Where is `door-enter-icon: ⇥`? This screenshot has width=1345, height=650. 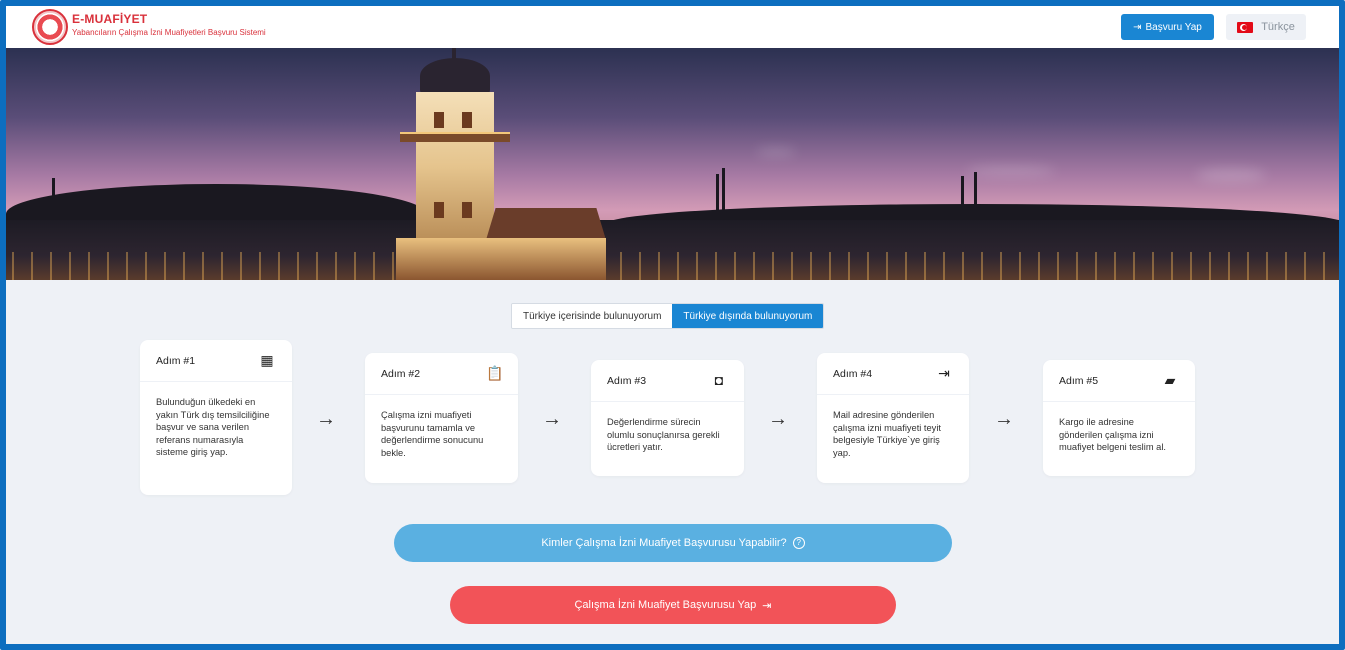
door-enter-icon: ⇥ is located at coordinates (944, 373).